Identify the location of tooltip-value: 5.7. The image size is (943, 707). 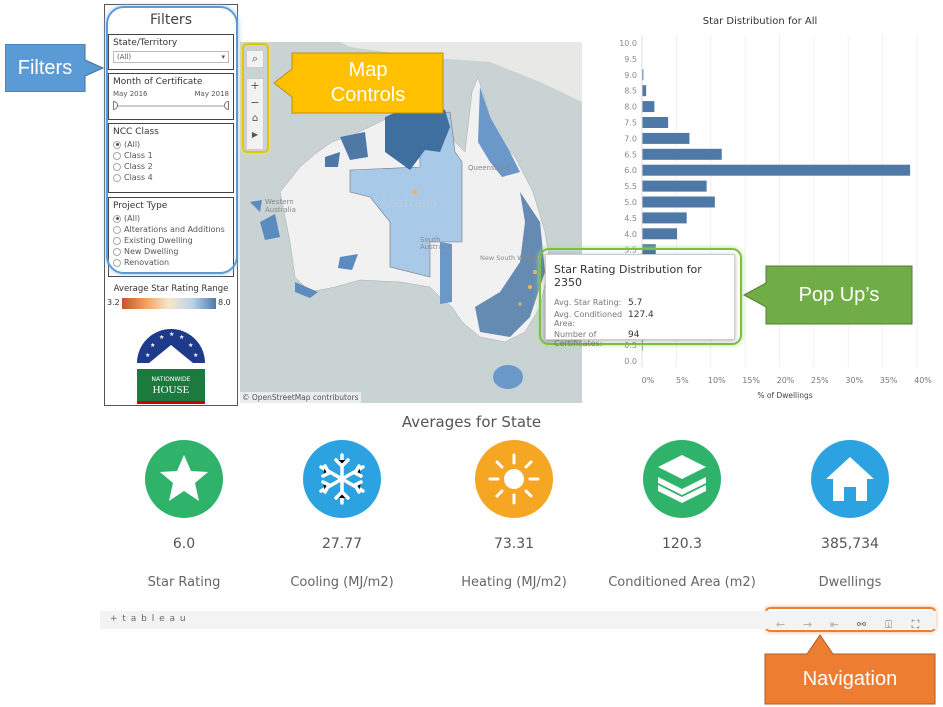
(635, 303).